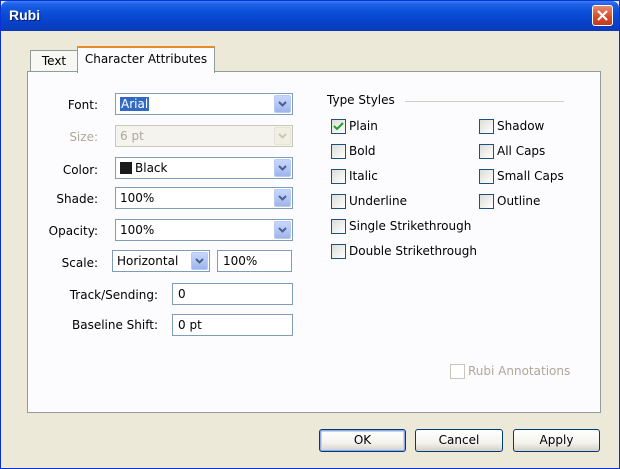  I want to click on cancel-button-label: Cancel, so click(459, 440).